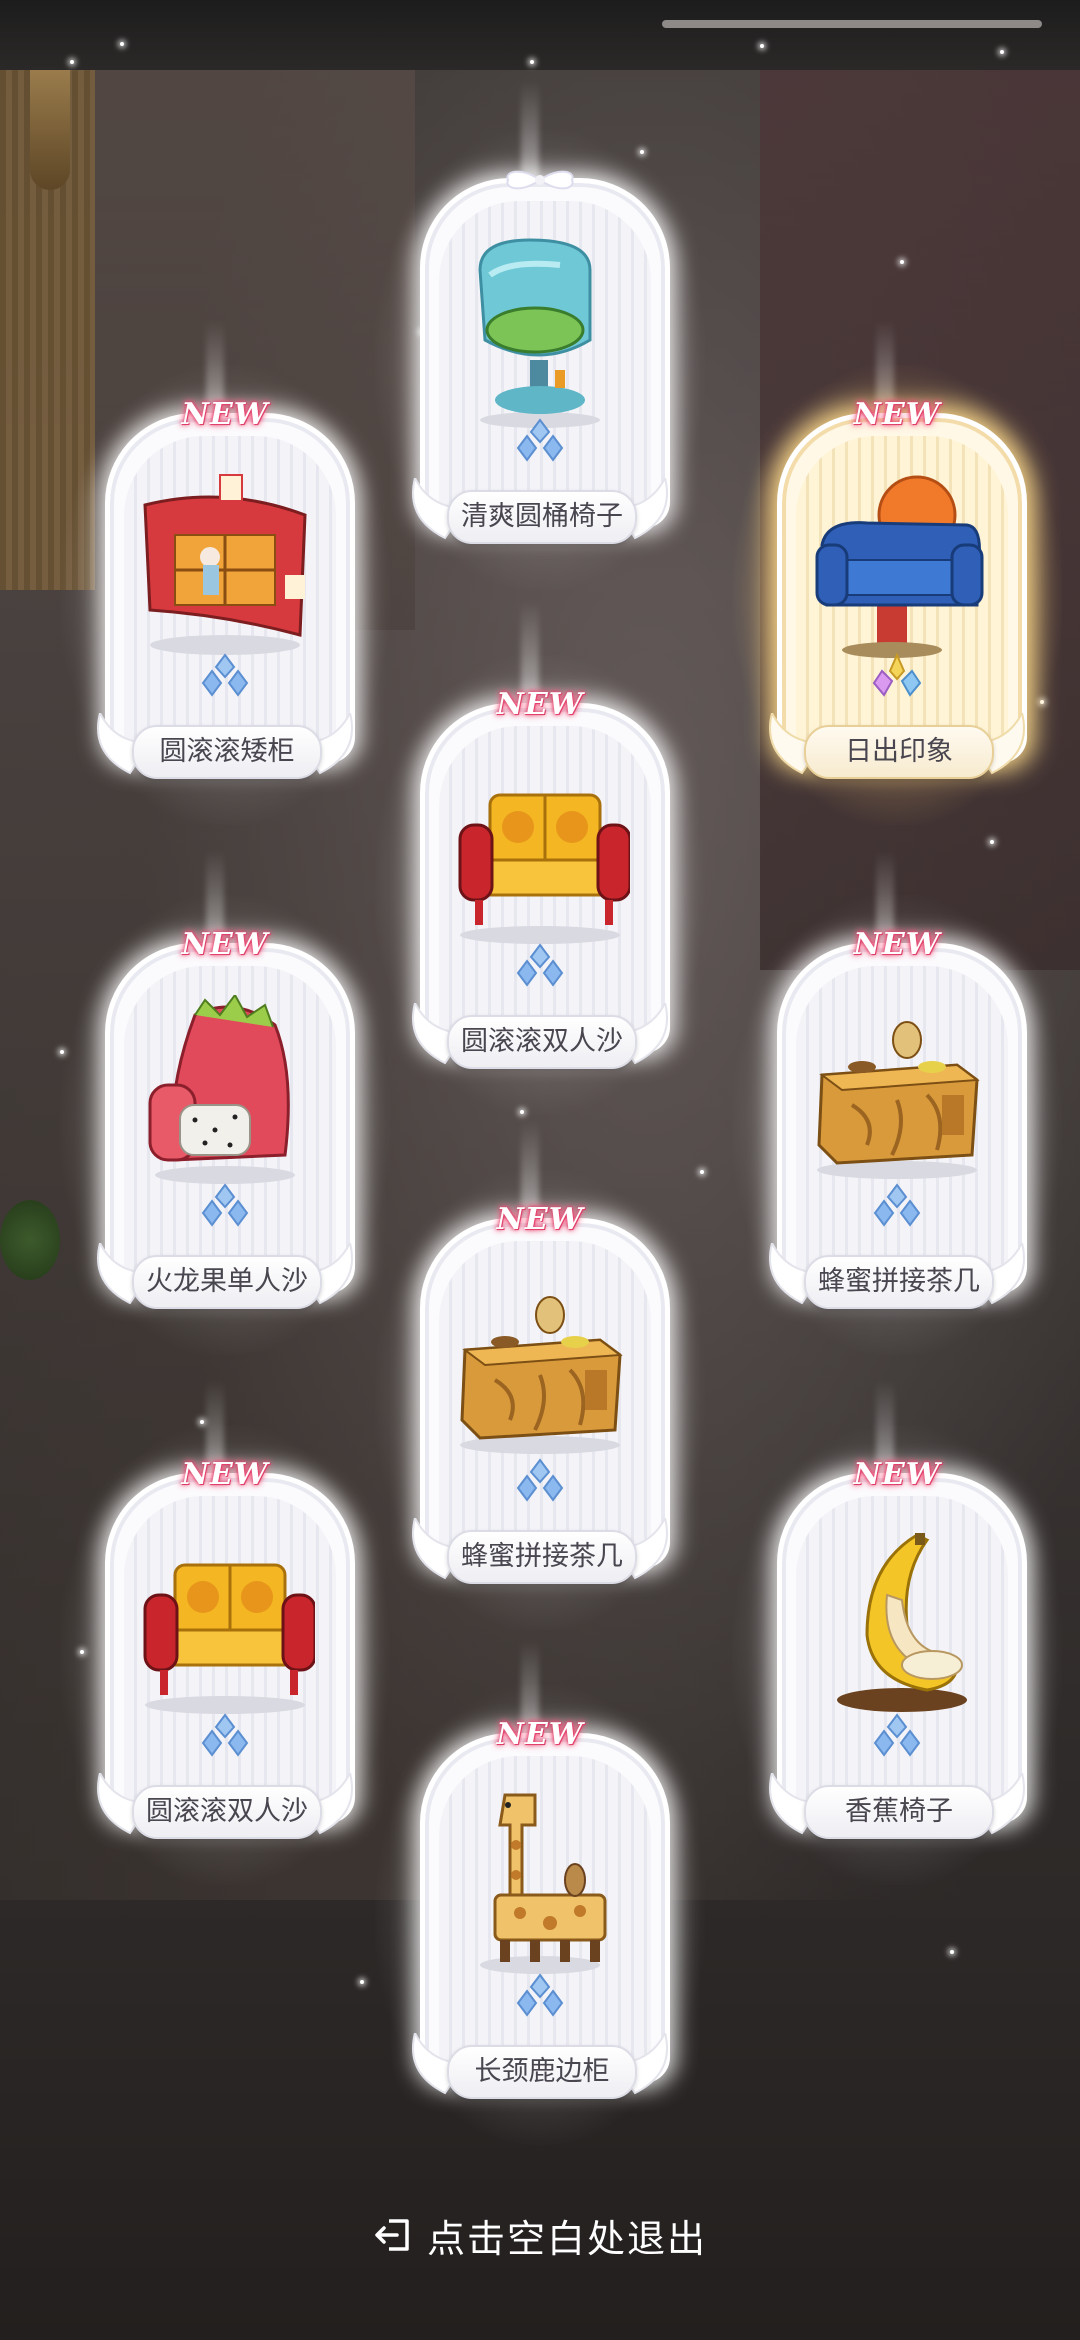 This screenshot has width=1080, height=2340. I want to click on reward-card: NEW 火龙果单人沙, so click(225, 1125).